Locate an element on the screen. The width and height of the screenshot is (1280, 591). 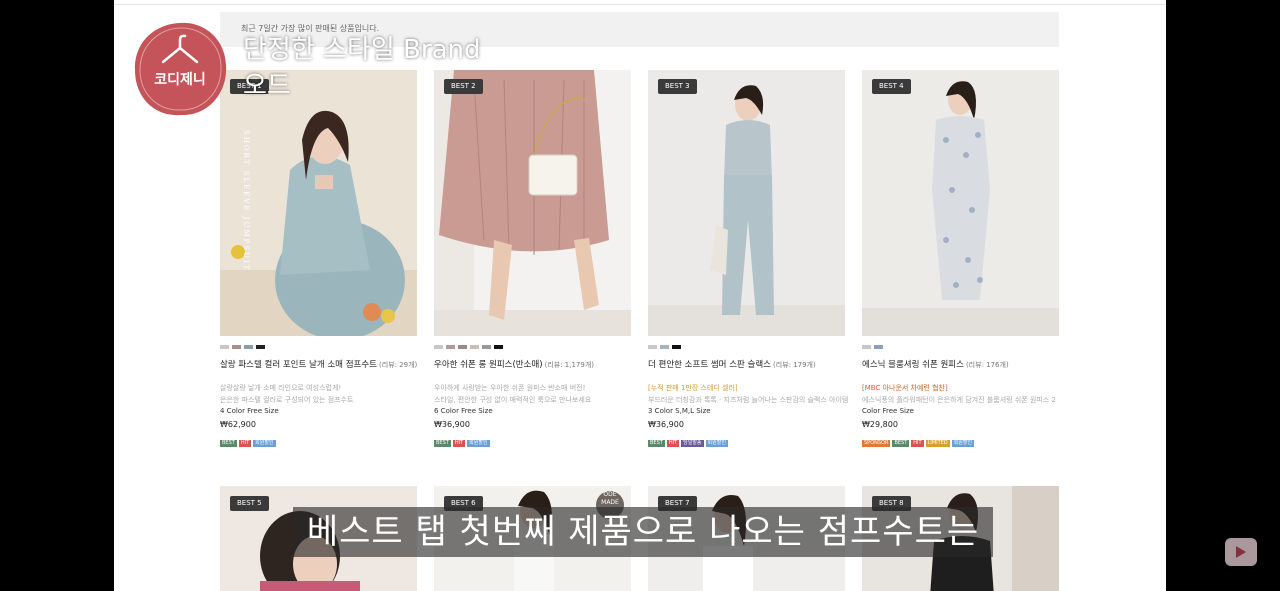
product-desc: [누적 판매 1만장 스테디 셀러] is located at coordinates (693, 388).